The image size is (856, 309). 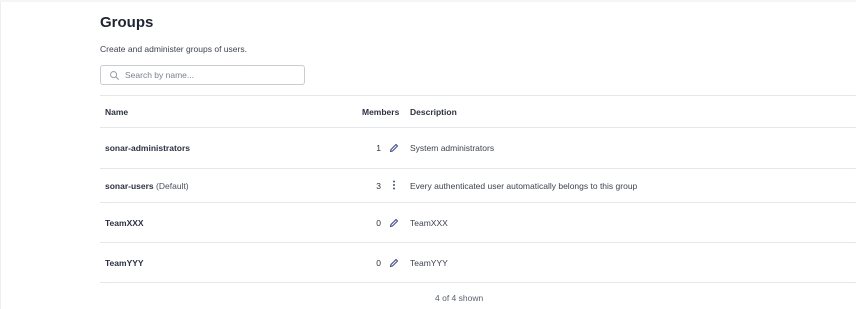 I want to click on group-name: TeamXXX, so click(x=124, y=223).